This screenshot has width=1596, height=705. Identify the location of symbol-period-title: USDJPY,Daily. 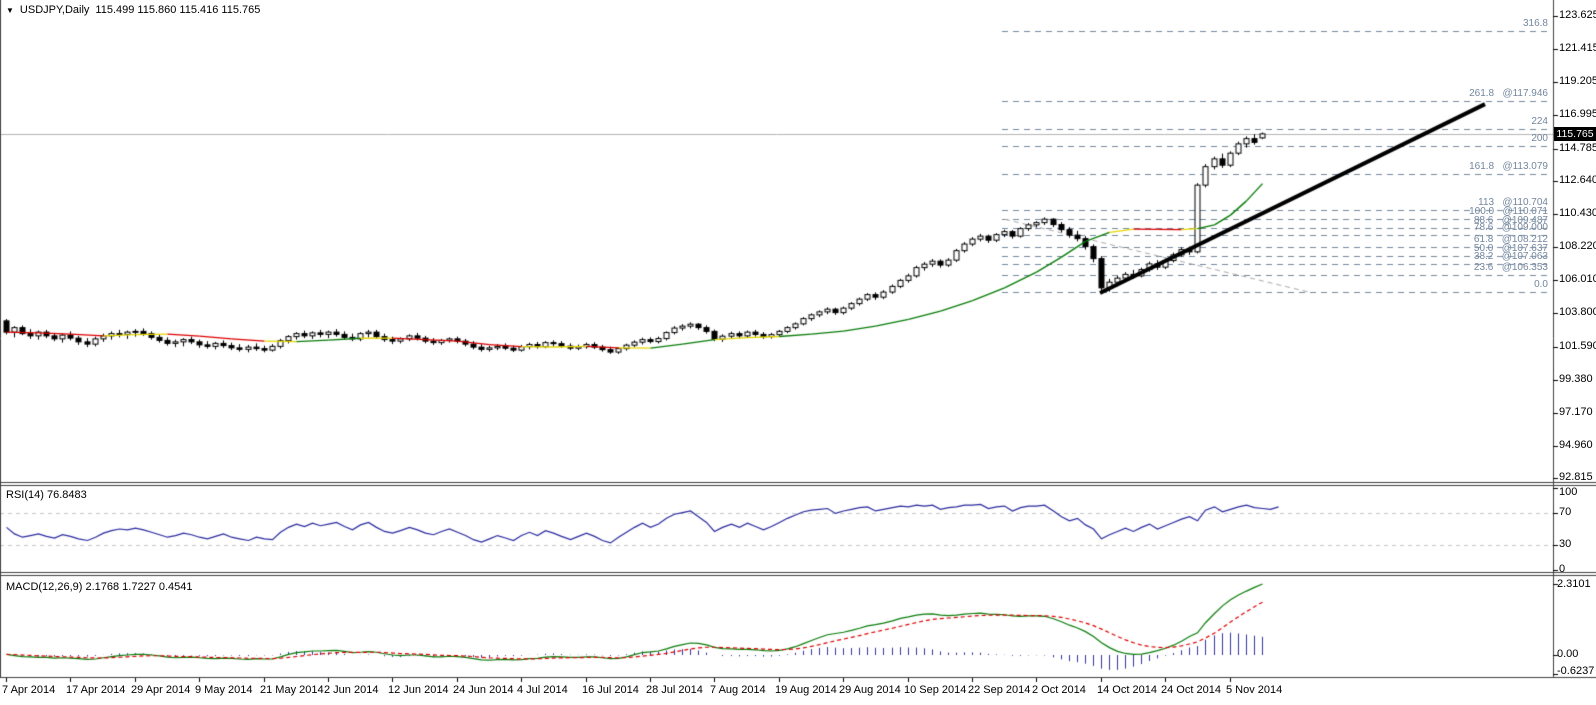
(54, 10).